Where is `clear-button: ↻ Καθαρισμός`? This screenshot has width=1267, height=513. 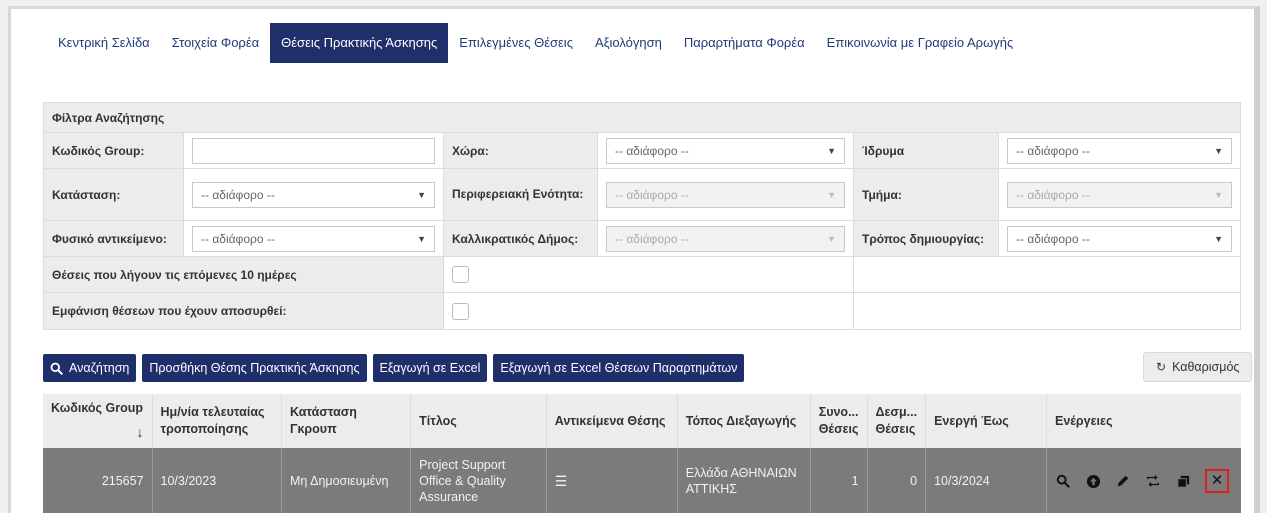
clear-button: ↻ Καθαρισμός is located at coordinates (1198, 367).